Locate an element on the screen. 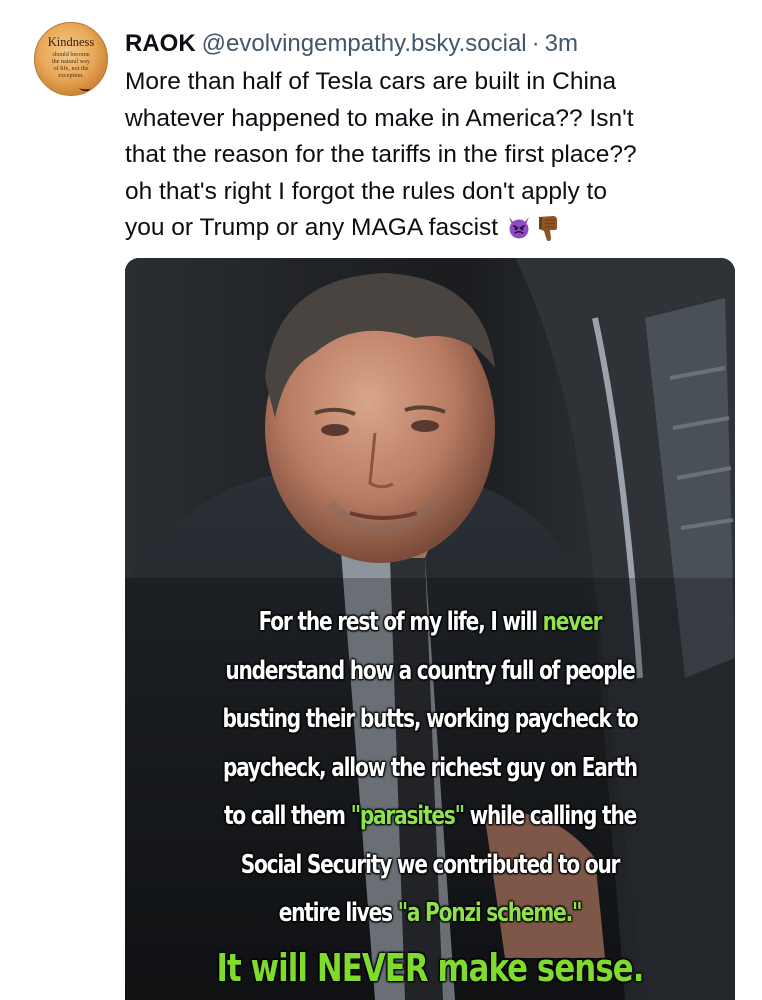  meme-line: For the rest of my life, I will never is located at coordinates (430, 622).